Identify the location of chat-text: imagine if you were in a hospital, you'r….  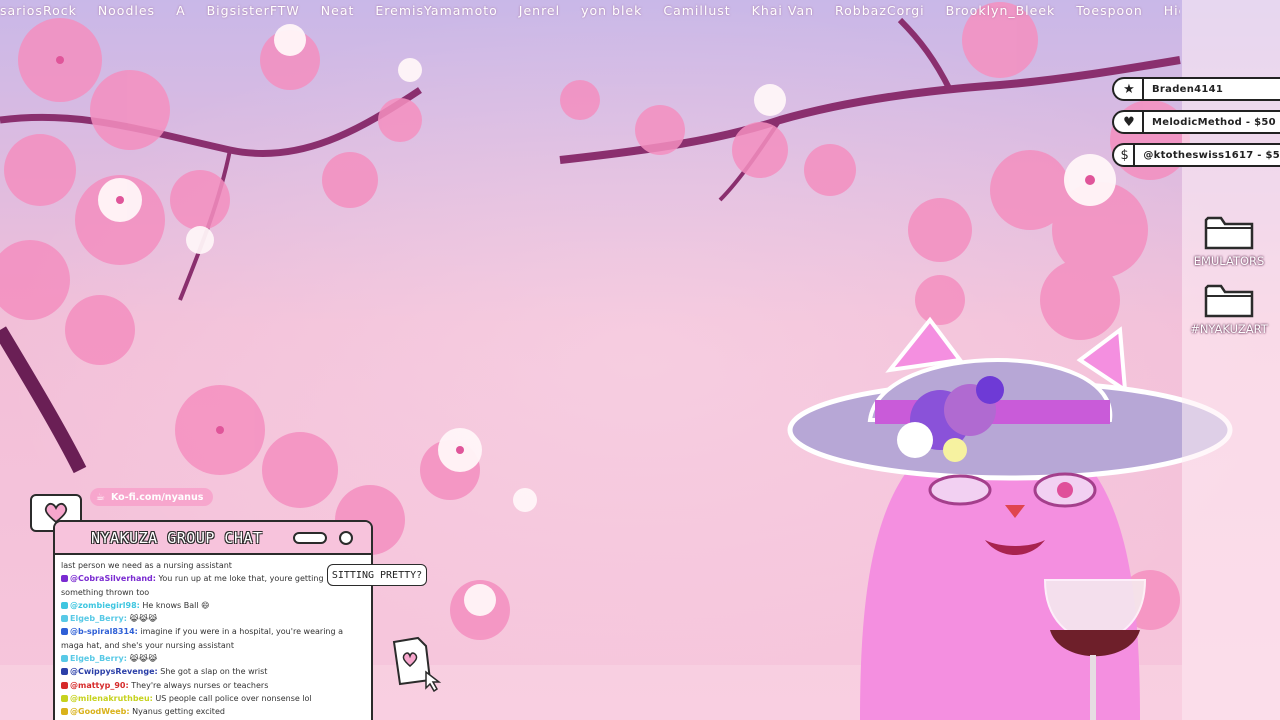
(240, 632).